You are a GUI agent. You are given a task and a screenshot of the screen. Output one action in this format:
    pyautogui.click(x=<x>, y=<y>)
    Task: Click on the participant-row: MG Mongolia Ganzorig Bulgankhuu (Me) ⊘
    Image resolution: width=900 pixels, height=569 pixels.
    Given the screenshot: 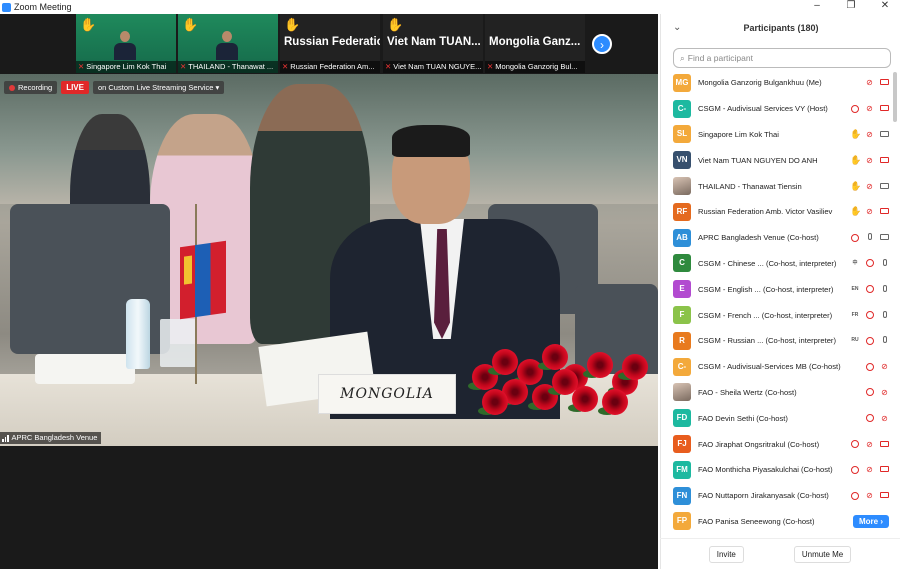 What is the action you would take?
    pyautogui.click(x=780, y=83)
    